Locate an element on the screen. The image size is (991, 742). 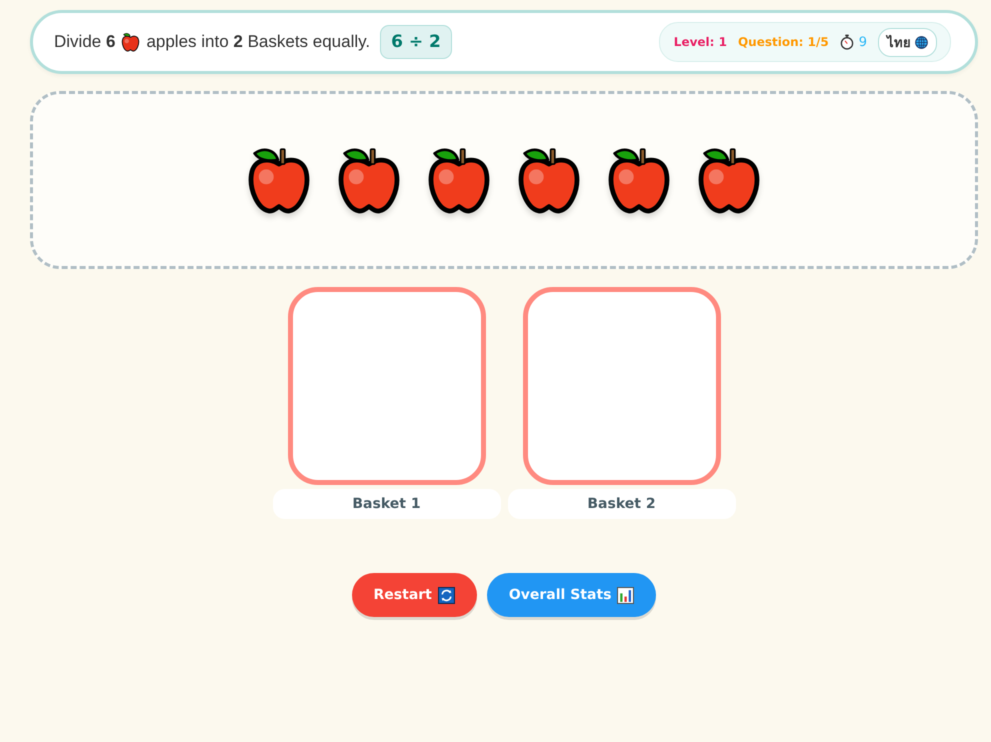
question-counter: Question: 1/5 is located at coordinates (783, 42).